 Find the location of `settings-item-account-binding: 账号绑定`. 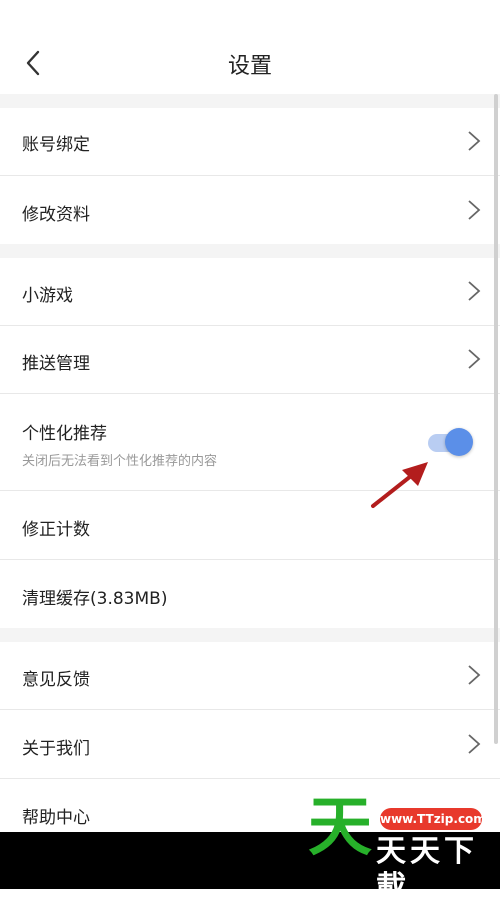

settings-item-account-binding: 账号绑定 is located at coordinates (250, 141).